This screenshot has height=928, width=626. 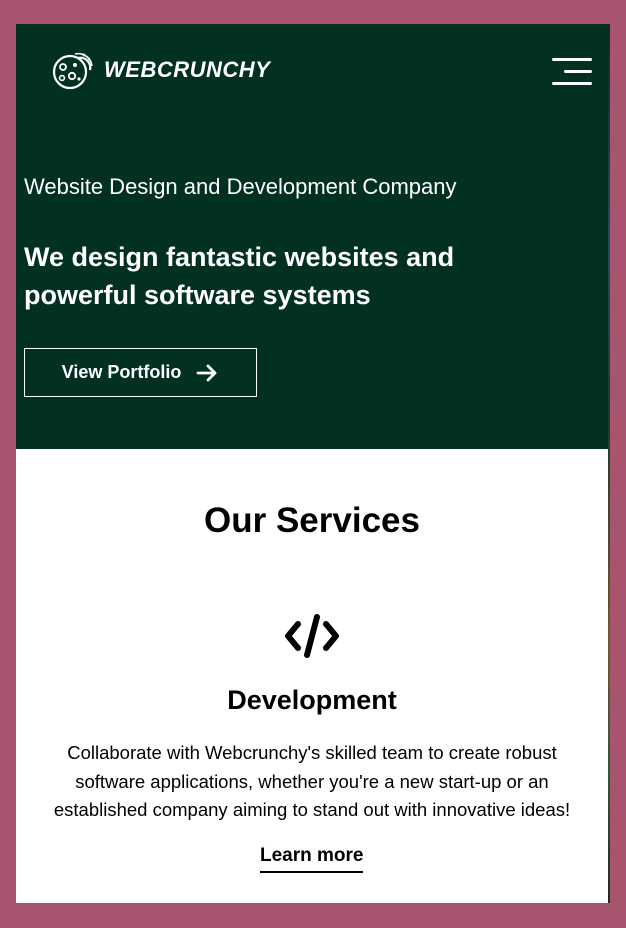 What do you see at coordinates (240, 186) in the screenshot?
I see `hero-tagline: Website Design and Development Company` at bounding box center [240, 186].